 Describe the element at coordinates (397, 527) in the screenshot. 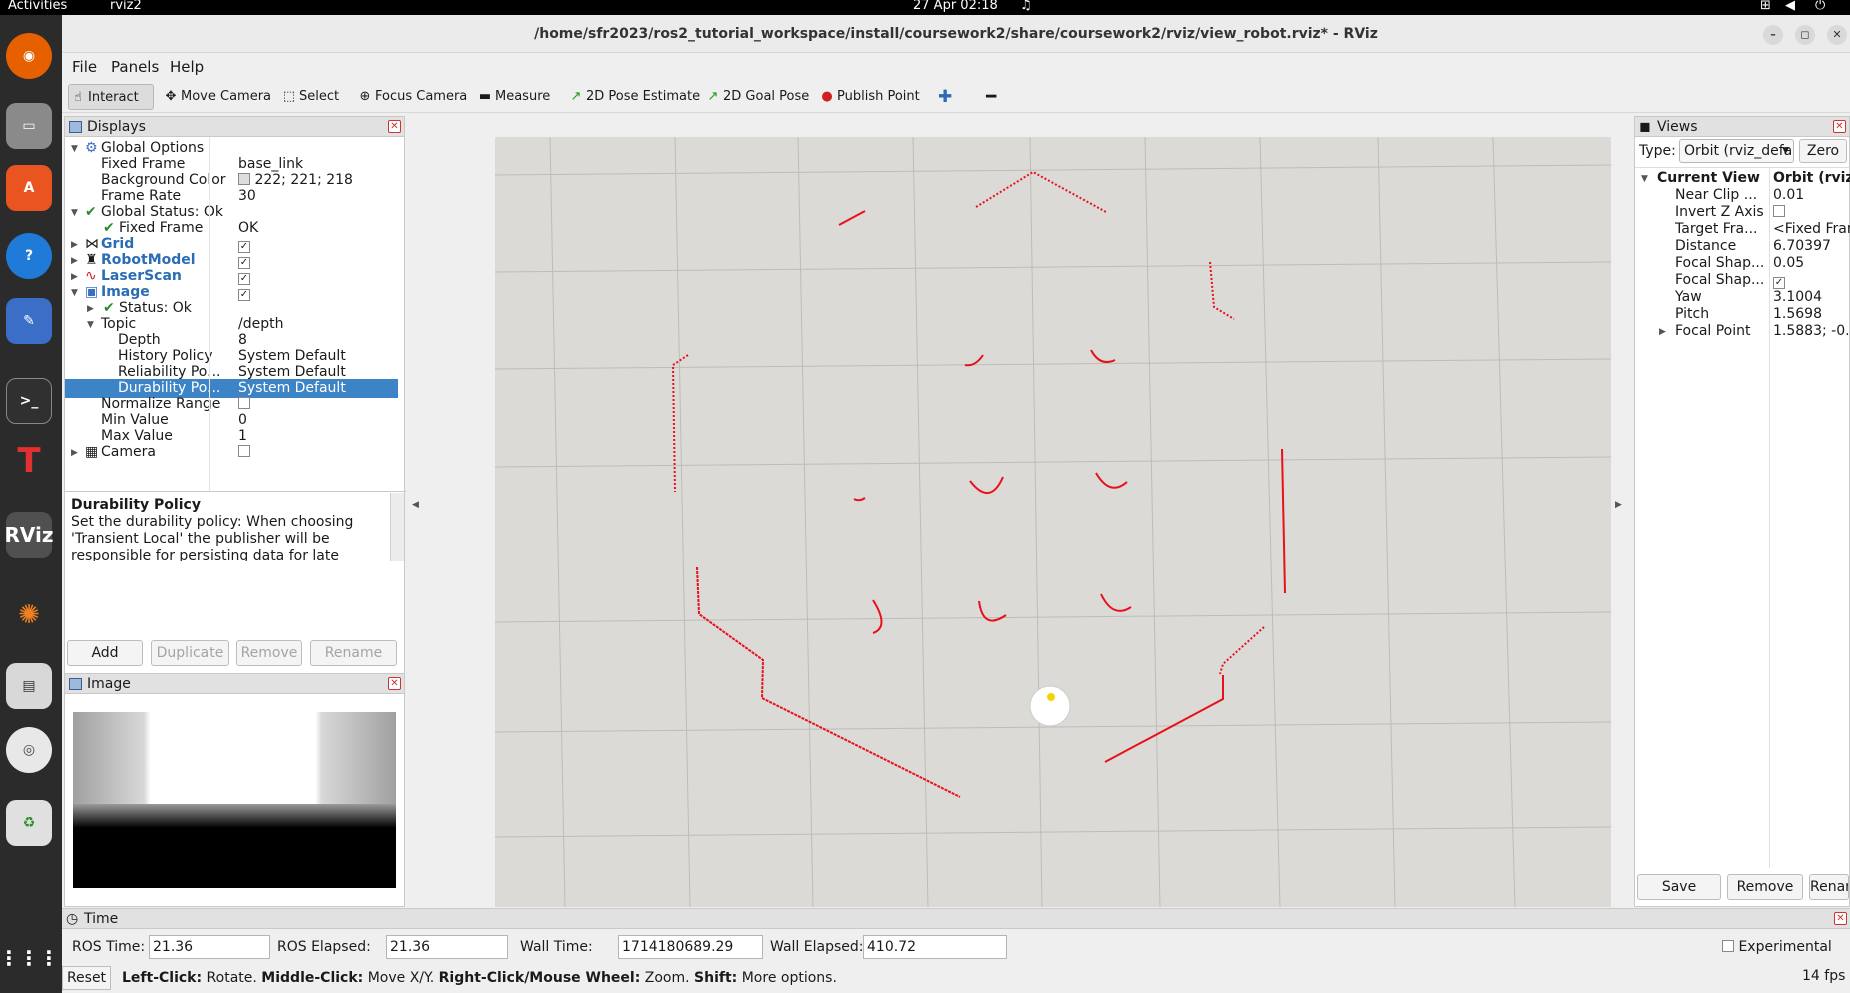

I see `help-scrollbar` at that location.